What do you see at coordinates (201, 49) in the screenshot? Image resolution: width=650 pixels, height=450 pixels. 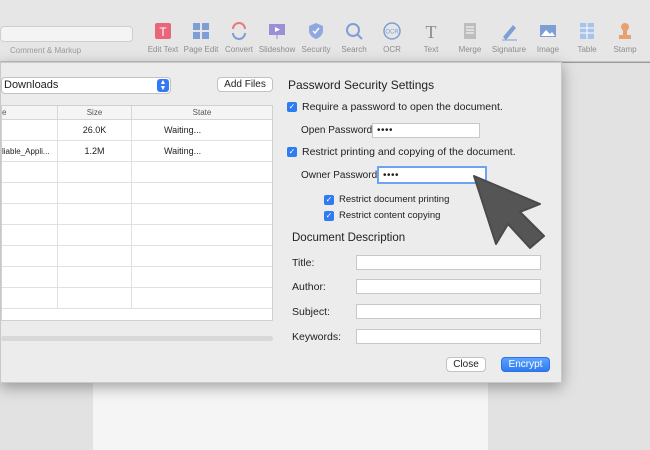 I see `toolbar-label: Page Edit` at bounding box center [201, 49].